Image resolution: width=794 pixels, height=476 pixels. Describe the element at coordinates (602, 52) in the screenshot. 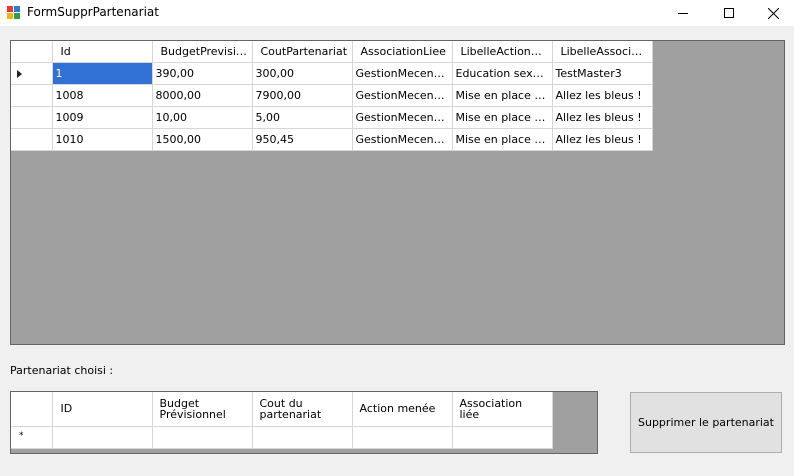

I see `column-header-libelle-association: LibelleAssociationLi` at that location.